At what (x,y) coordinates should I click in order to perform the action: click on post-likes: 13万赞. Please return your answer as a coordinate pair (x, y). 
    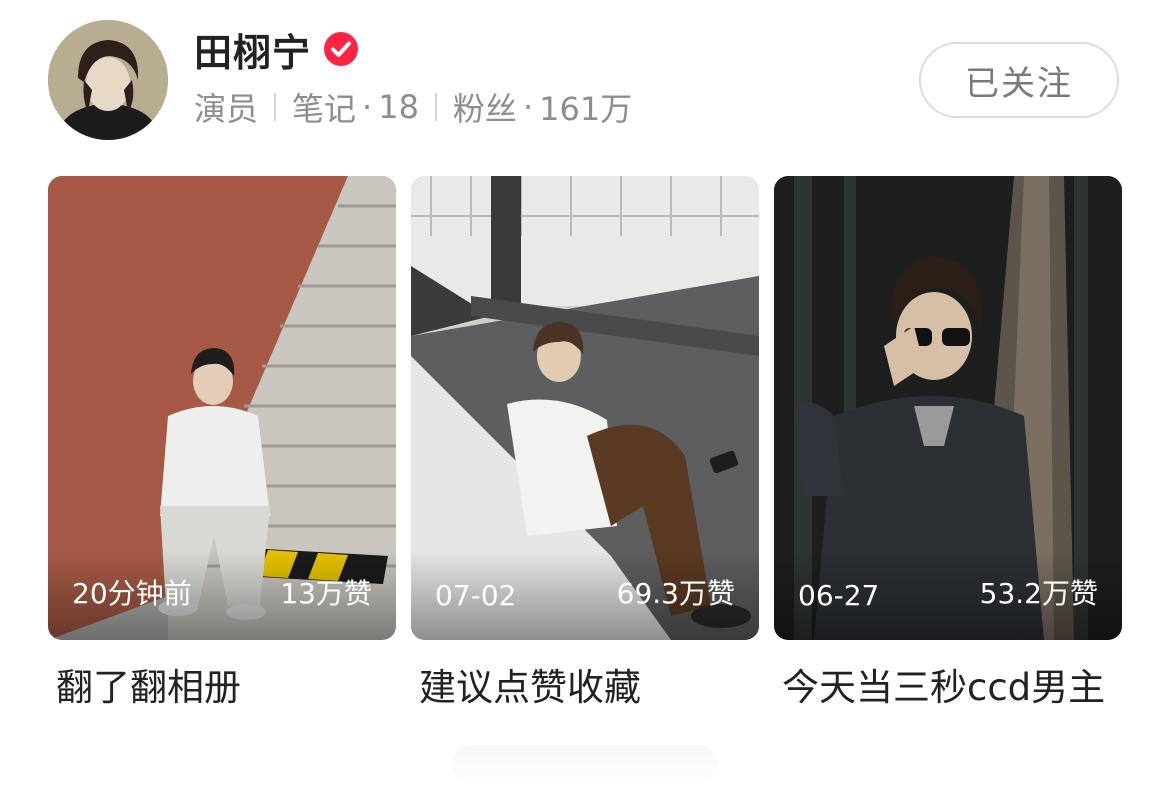
    Looking at the image, I should click on (326, 593).